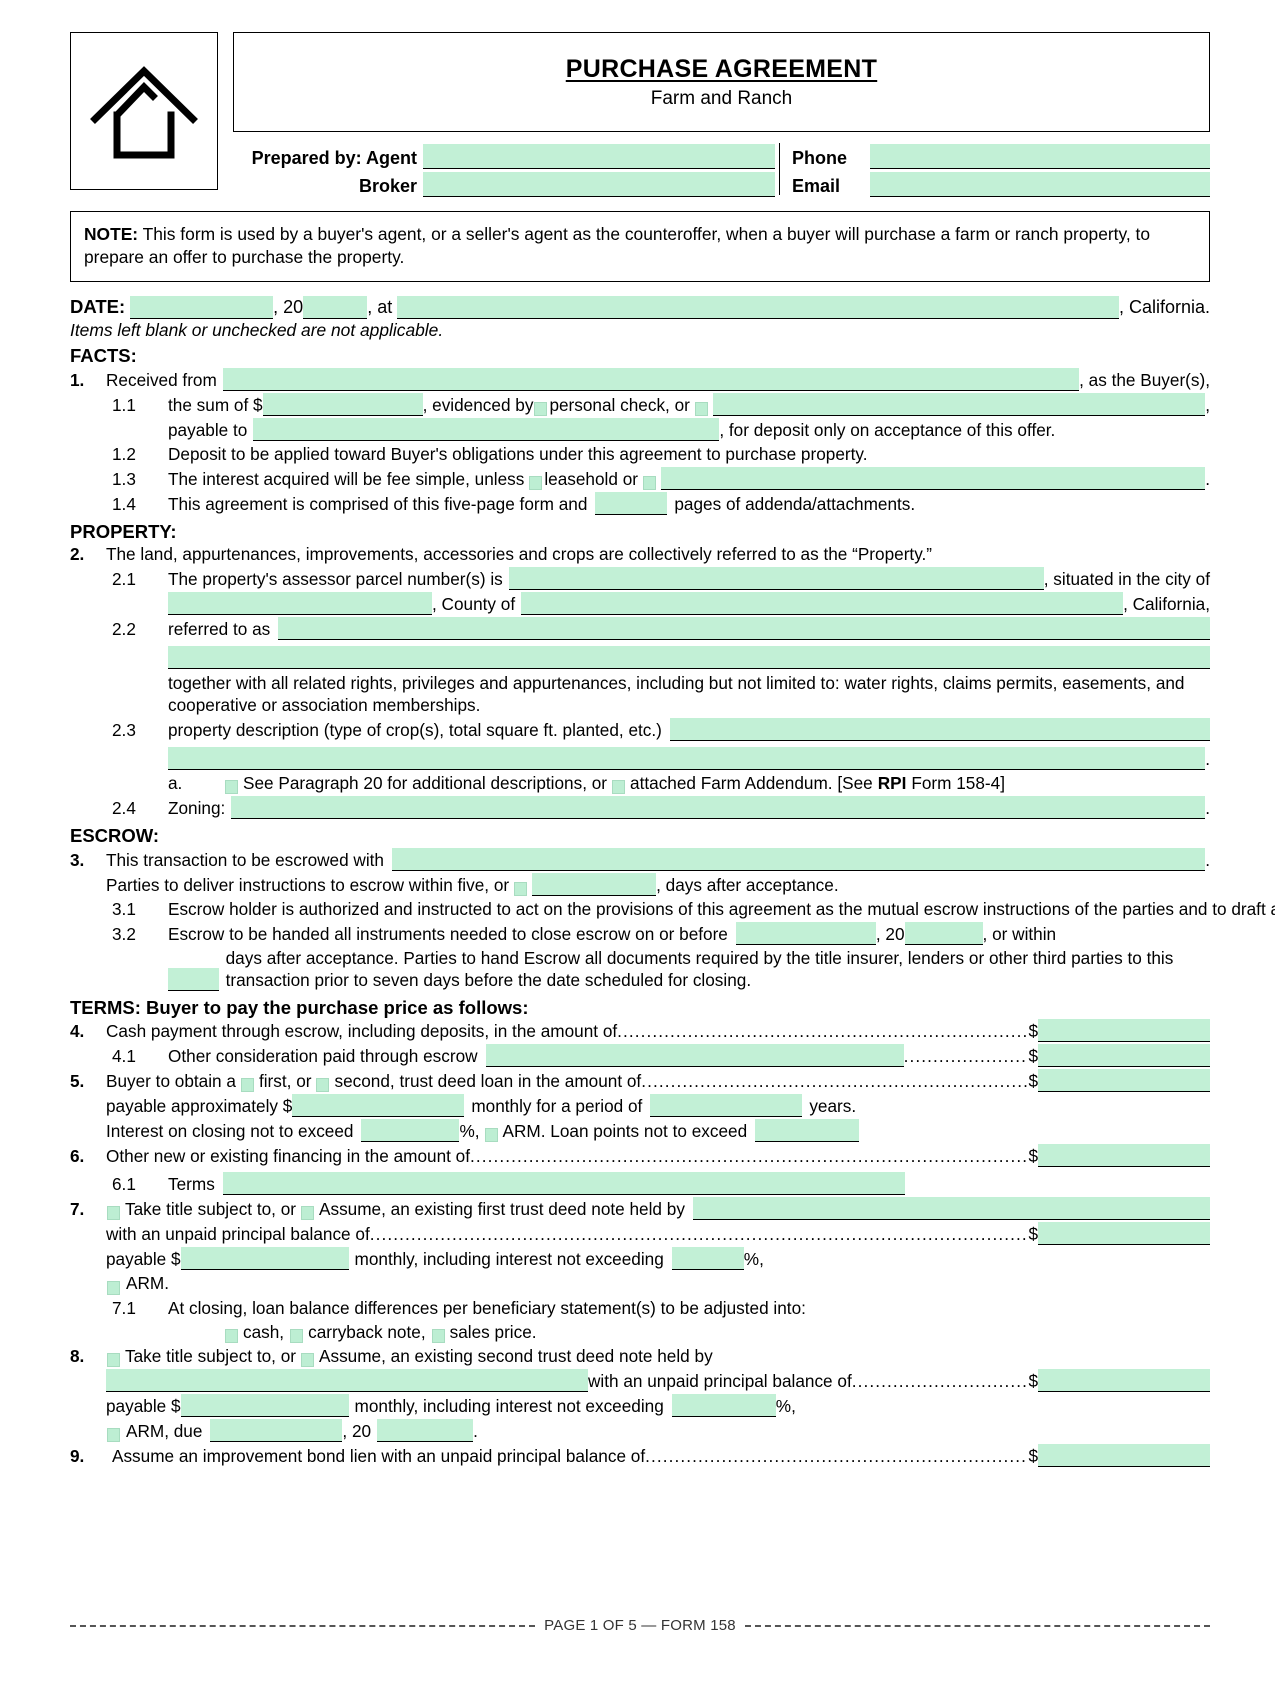 The height and width of the screenshot is (1681, 1275). I want to click on other-payment-field, so click(959, 404).